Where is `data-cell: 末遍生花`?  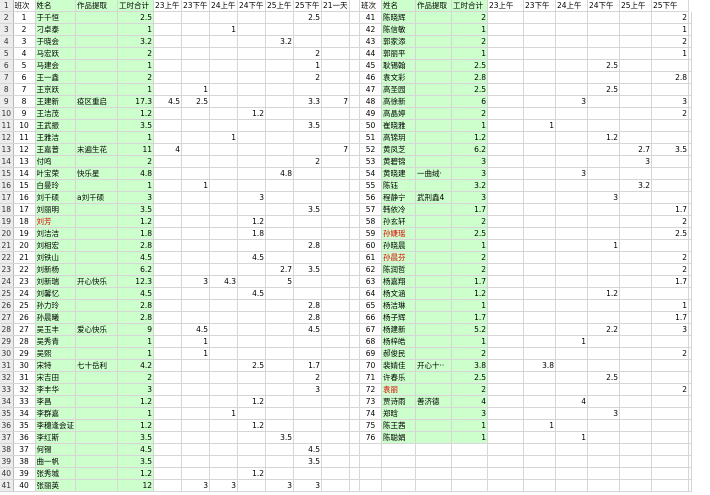 data-cell: 末遍生花 is located at coordinates (96, 149).